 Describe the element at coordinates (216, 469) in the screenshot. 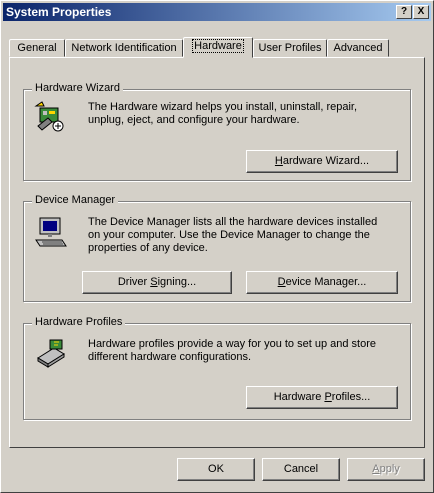

I see `ok-button: OK` at that location.